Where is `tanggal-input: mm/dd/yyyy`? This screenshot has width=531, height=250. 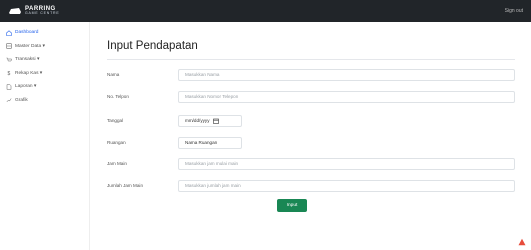 tanggal-input: mm/dd/yyyy is located at coordinates (210, 120).